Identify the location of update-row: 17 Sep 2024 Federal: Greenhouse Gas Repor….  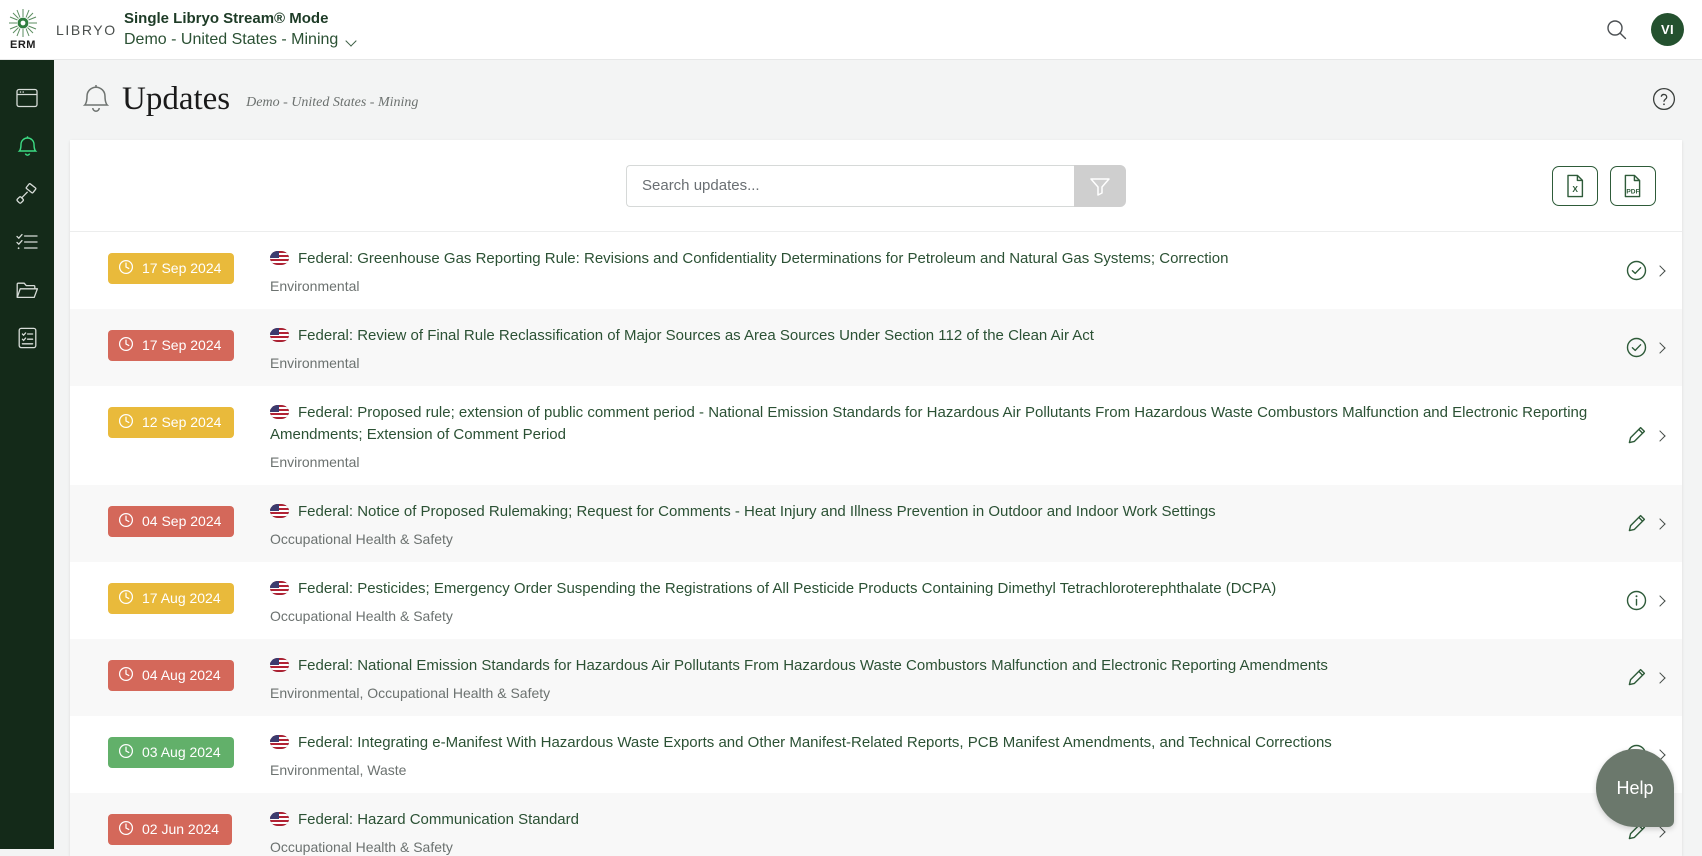
(876, 270).